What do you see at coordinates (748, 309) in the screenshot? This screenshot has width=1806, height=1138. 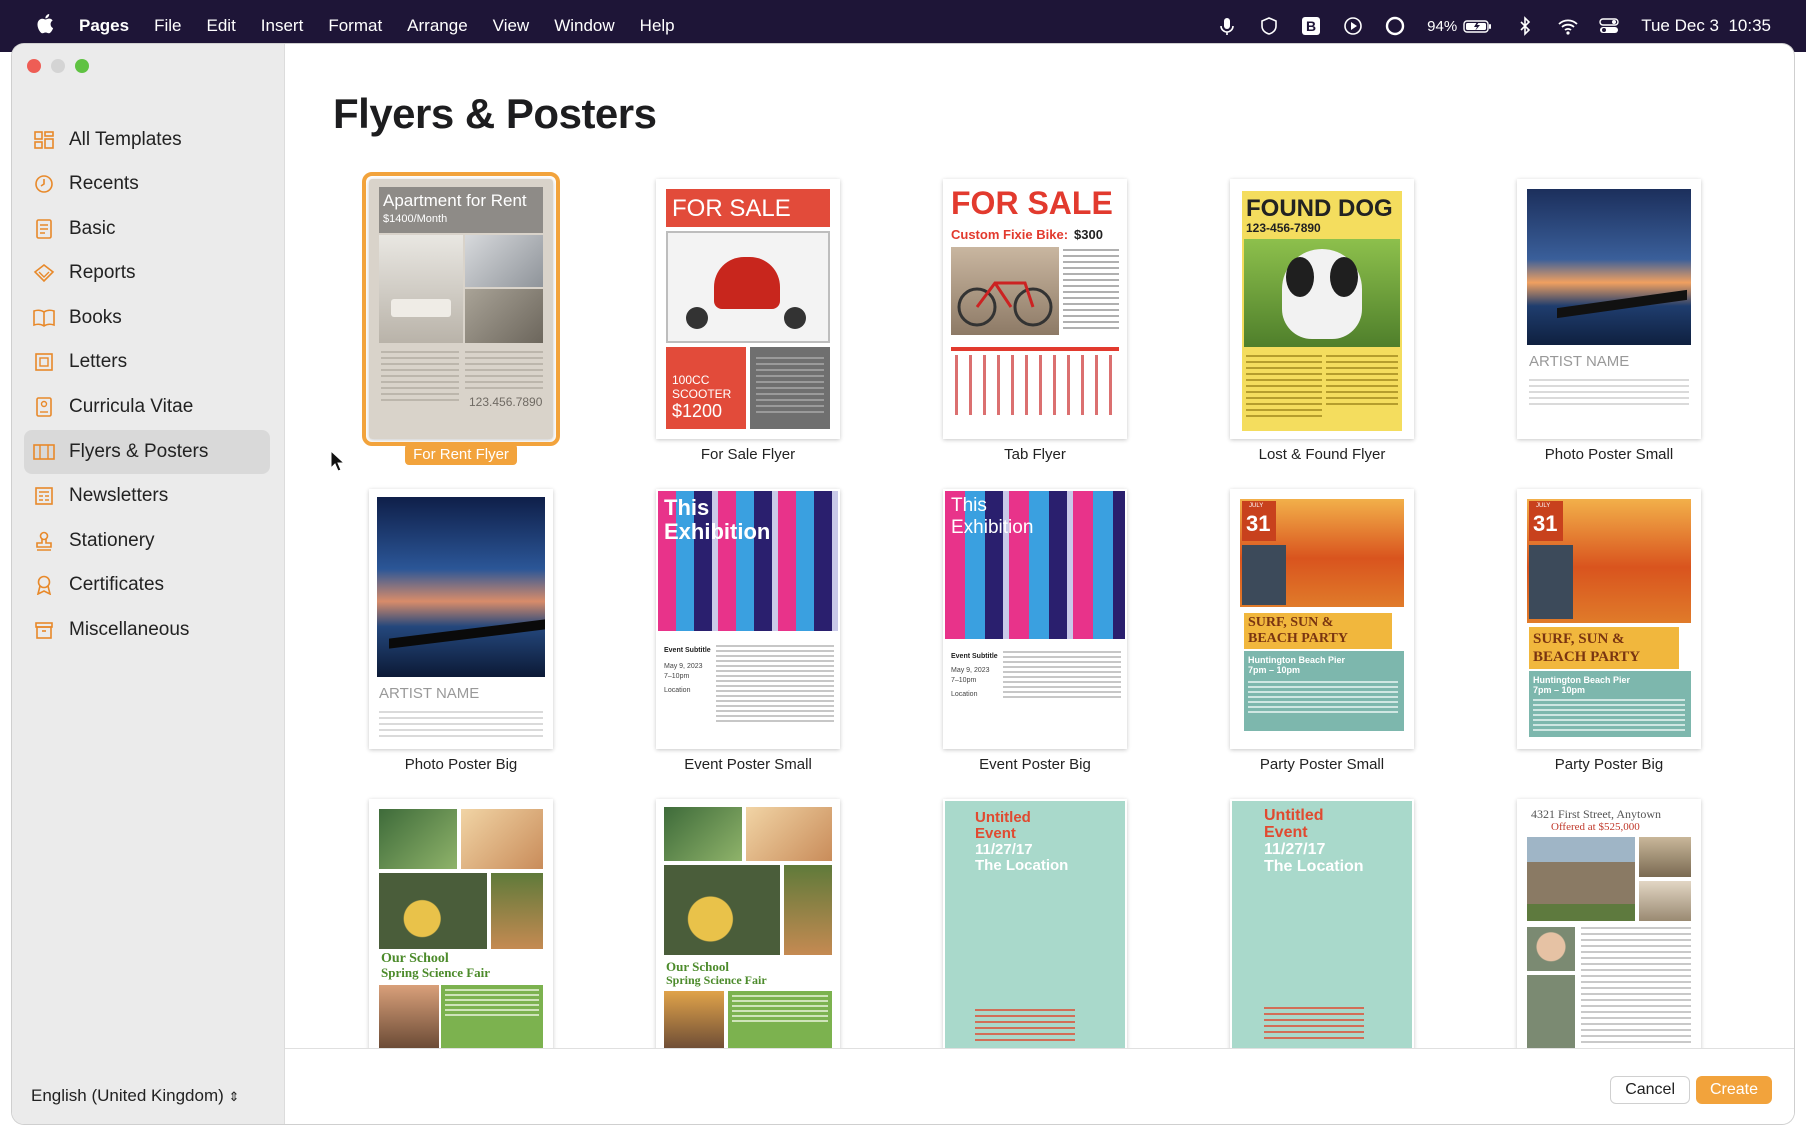 I see `template-for-sale-flyer: FOR SALE 100CC SCOOTER $1200` at bounding box center [748, 309].